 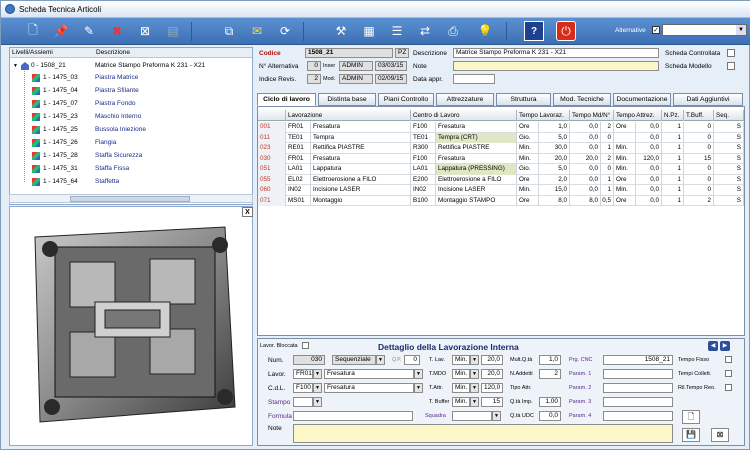 What do you see at coordinates (361, 179) in the screenshot?
I see `table-cell: Elettroerosione a FILO` at bounding box center [361, 179].